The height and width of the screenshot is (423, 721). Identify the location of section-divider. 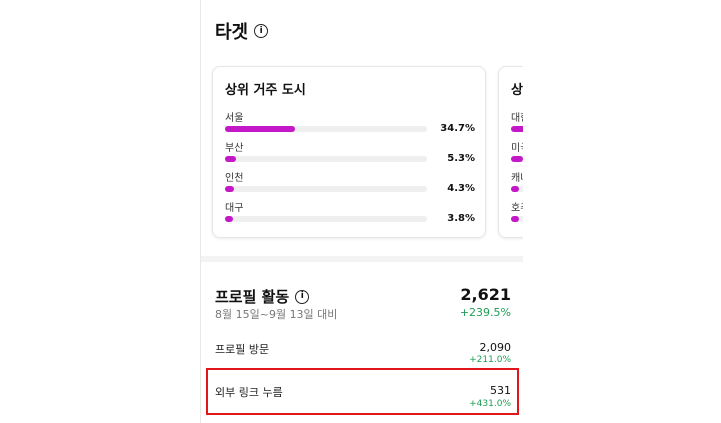
(362, 259).